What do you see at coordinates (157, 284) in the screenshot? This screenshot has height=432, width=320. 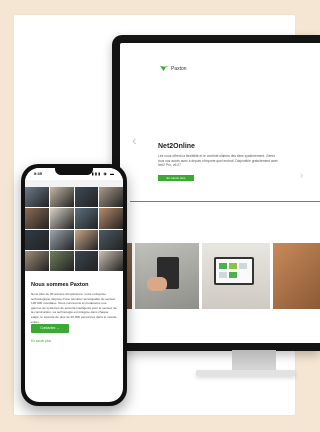 I see `hand-image` at bounding box center [157, 284].